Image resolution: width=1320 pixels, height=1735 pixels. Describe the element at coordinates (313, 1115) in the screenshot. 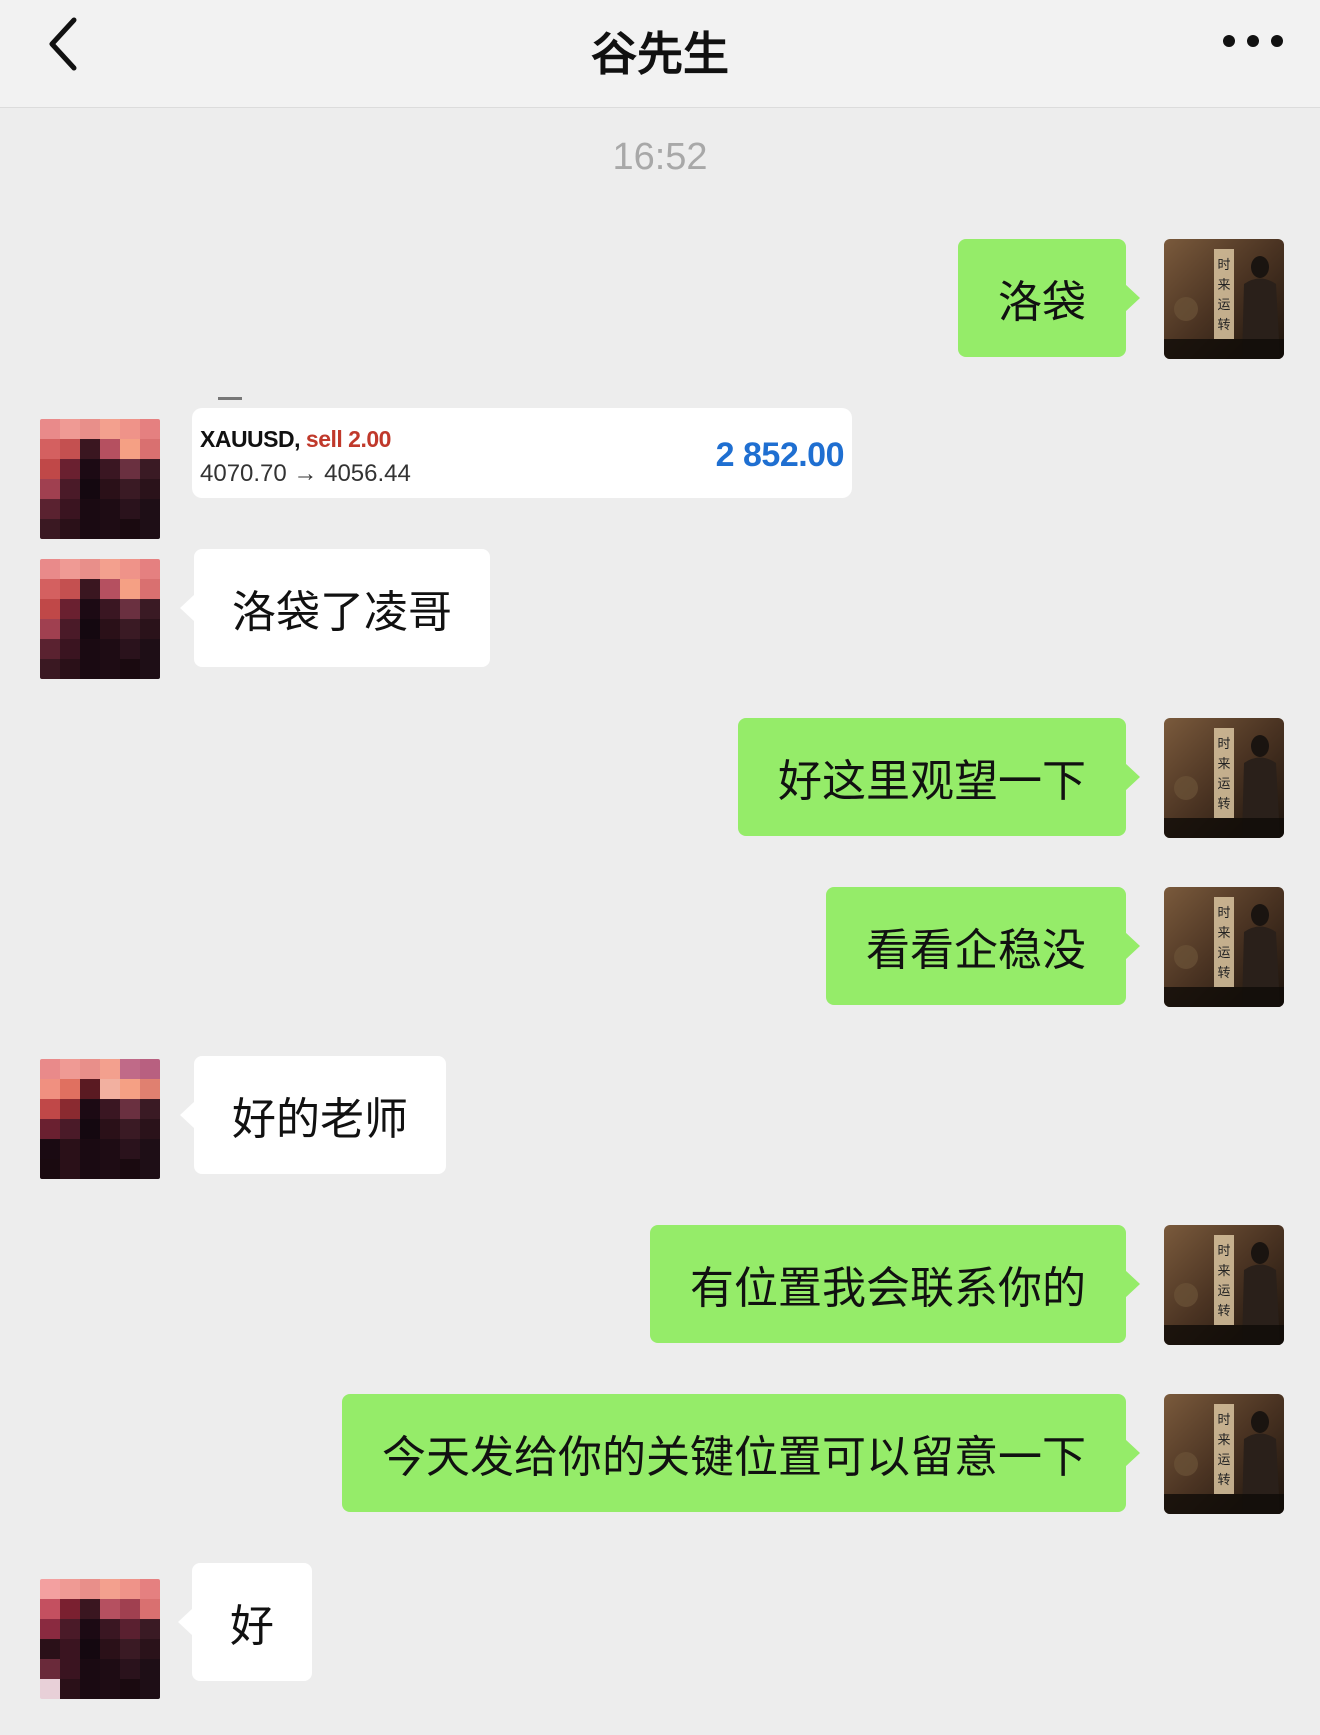

I see `peer-message-bubble: 好的老师` at that location.